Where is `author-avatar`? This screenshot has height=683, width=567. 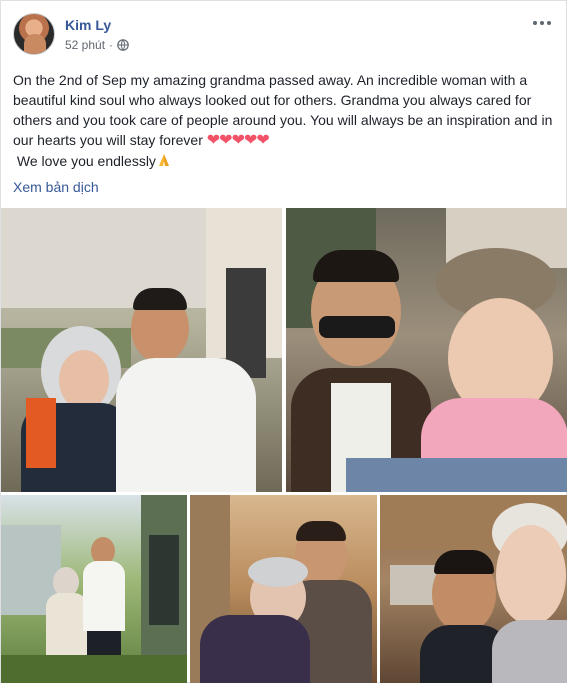 author-avatar is located at coordinates (34, 34).